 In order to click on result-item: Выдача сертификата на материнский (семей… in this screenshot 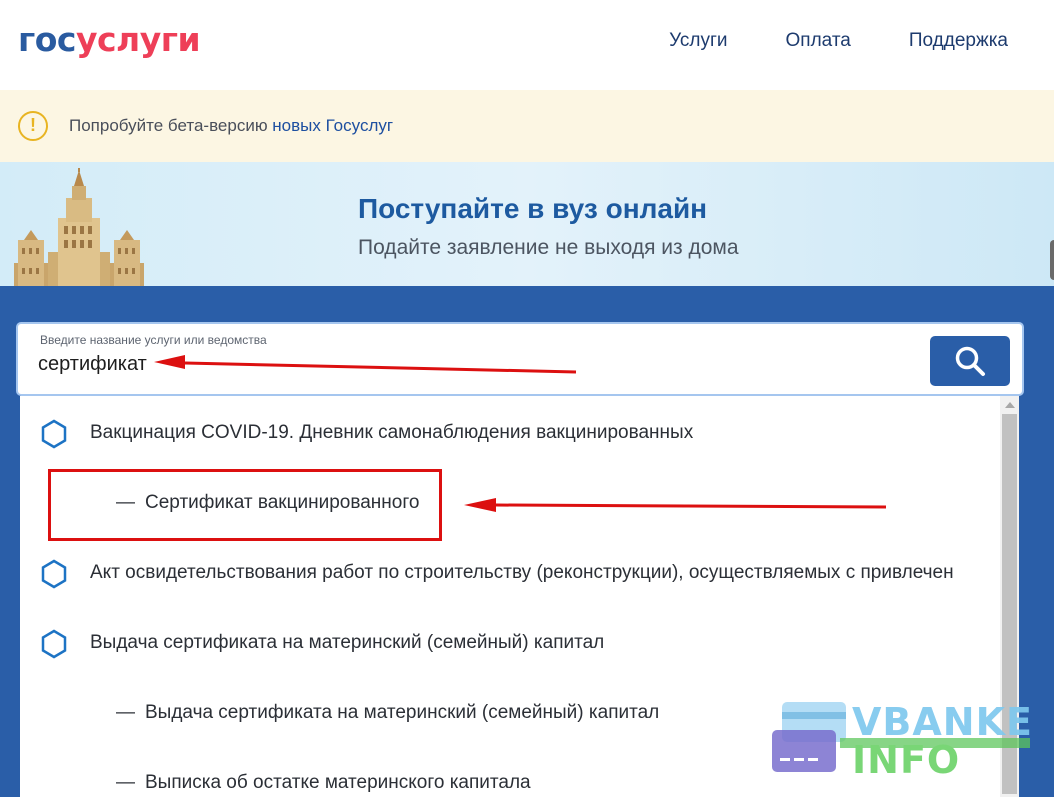, I will do `click(510, 642)`.